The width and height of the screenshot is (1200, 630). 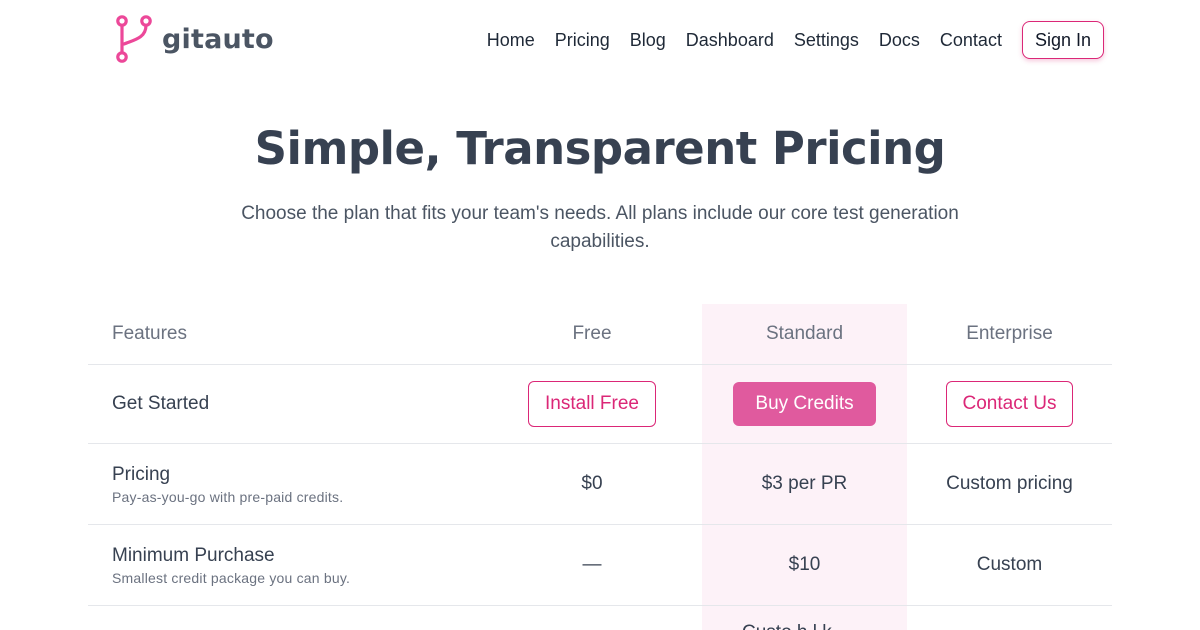 I want to click on sign-in-button: Sign In, so click(x=1062, y=40).